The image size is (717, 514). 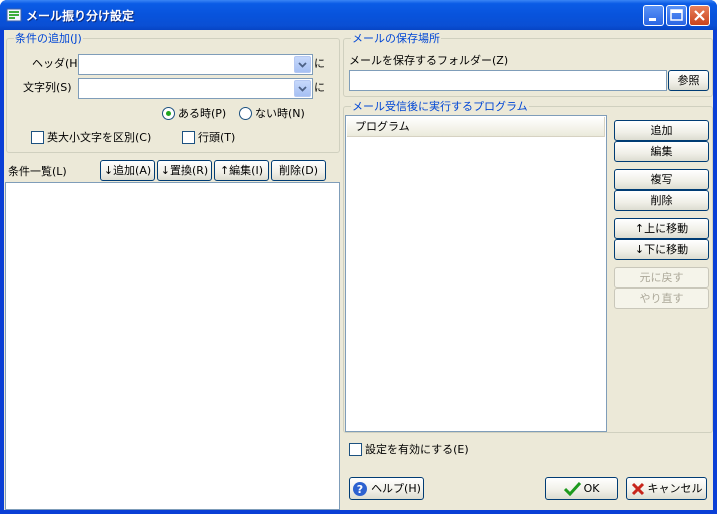 I want to click on case-sensitive-checkbox, so click(x=37, y=137).